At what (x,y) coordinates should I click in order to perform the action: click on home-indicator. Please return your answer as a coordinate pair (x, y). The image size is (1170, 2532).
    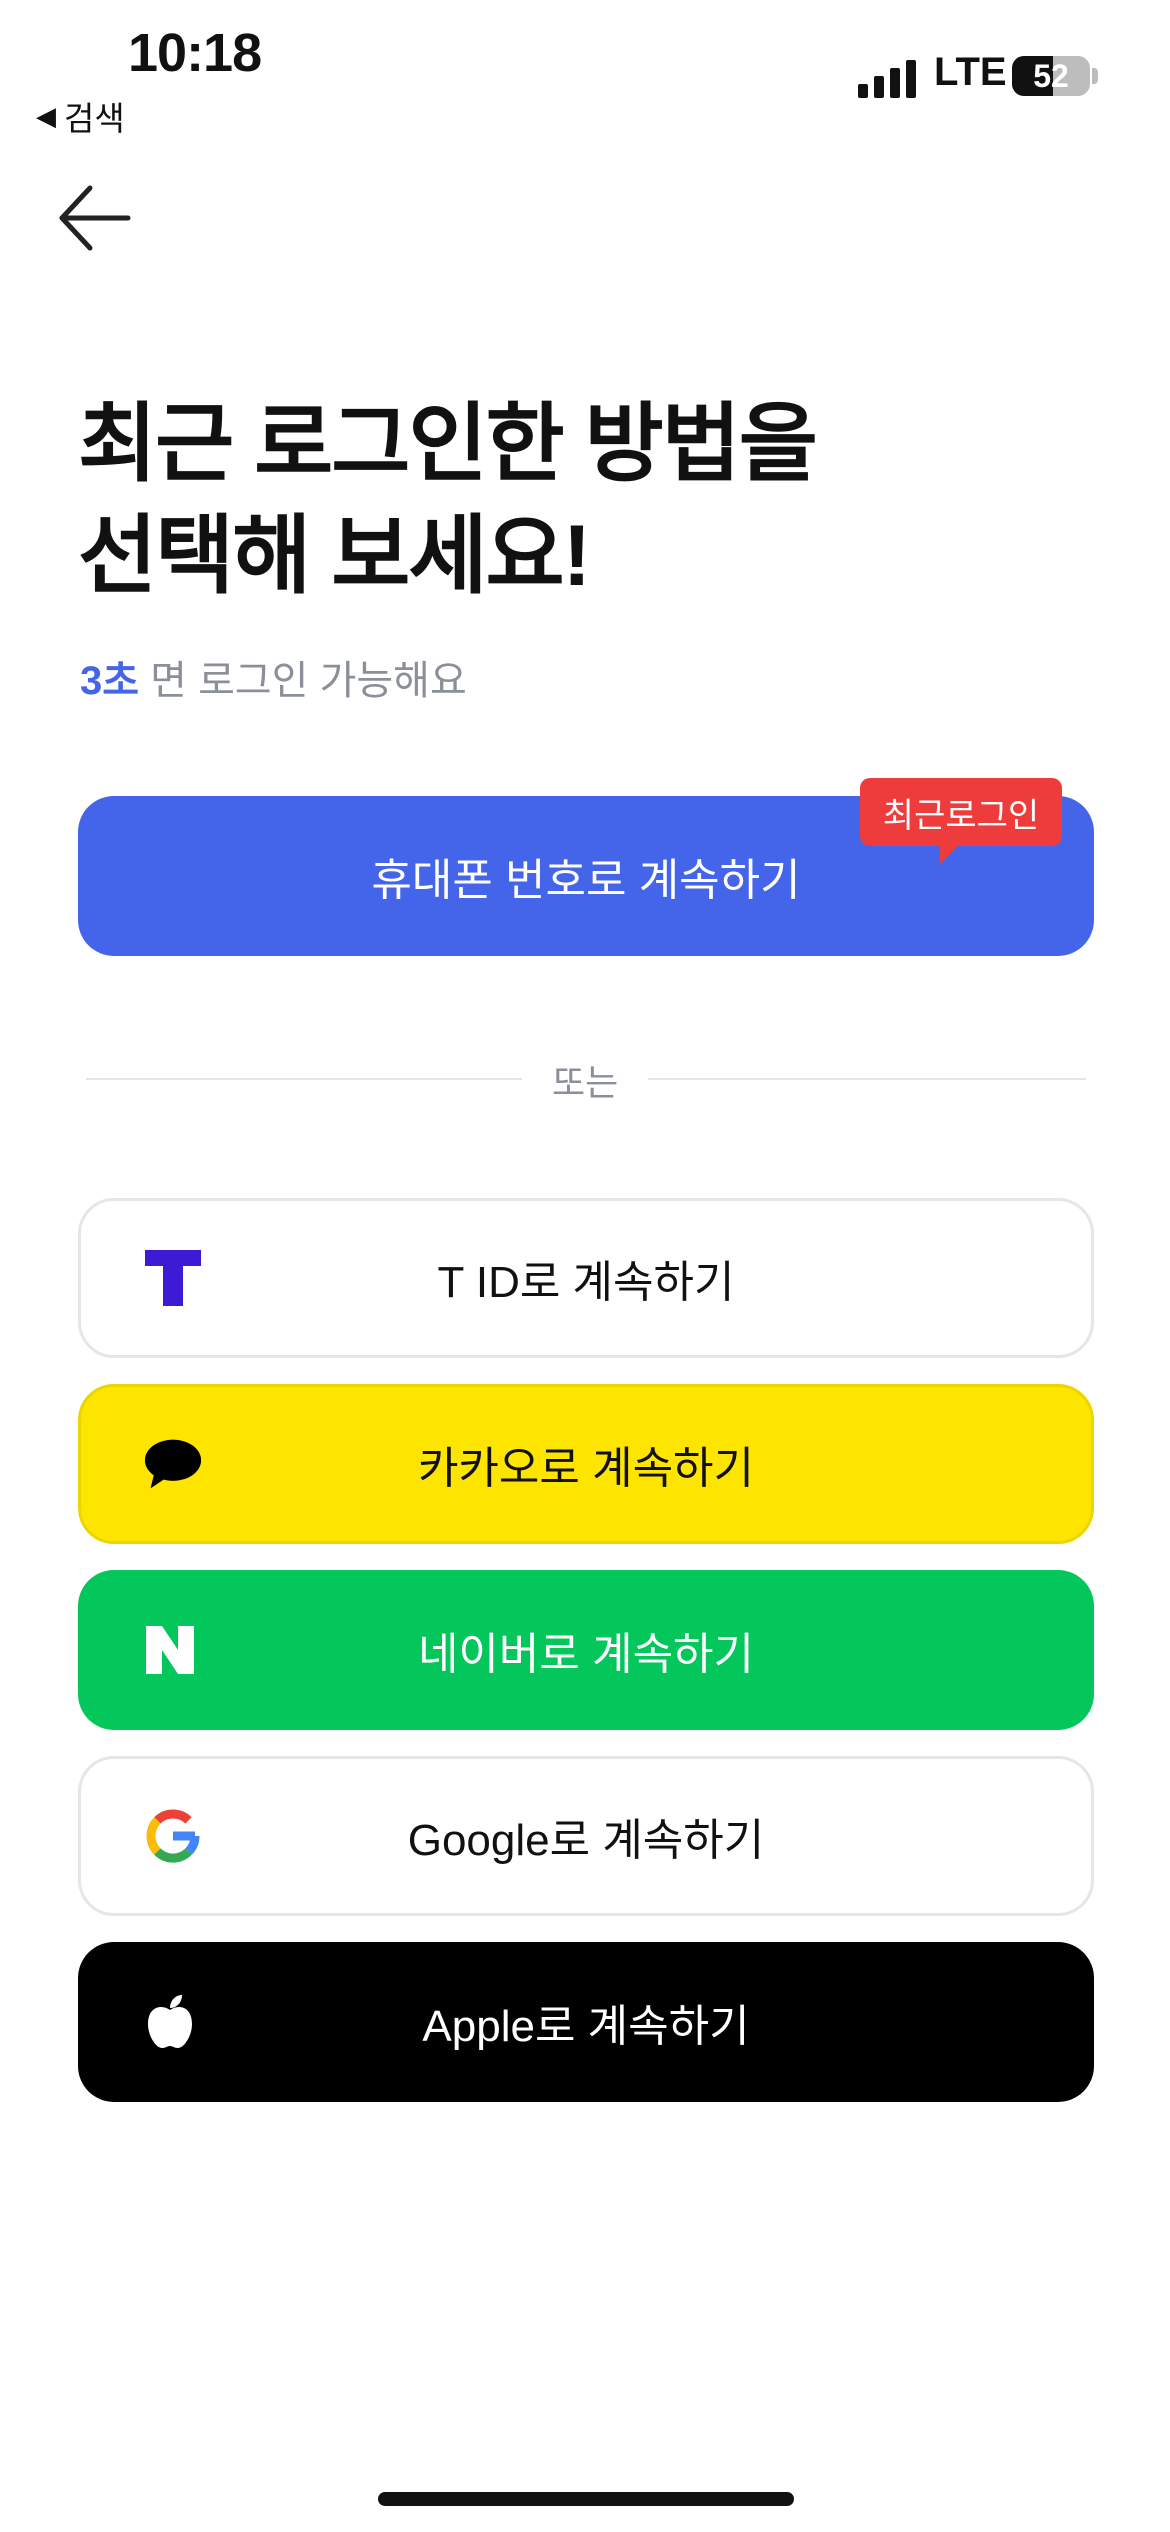
    Looking at the image, I should click on (586, 2499).